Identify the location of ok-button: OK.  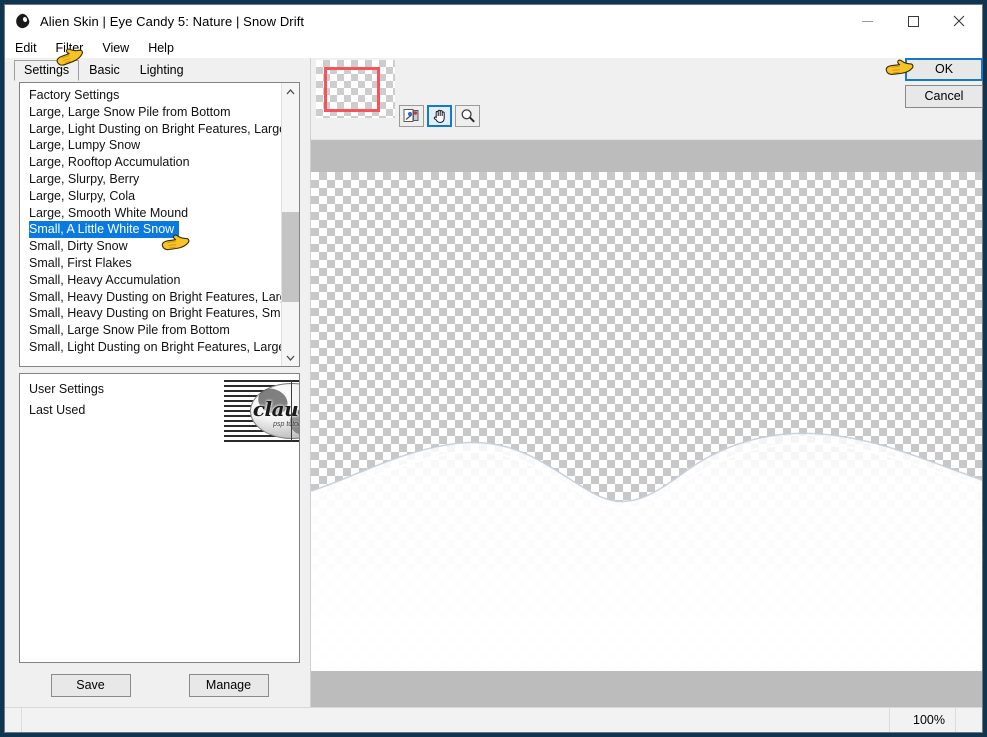
(944, 69).